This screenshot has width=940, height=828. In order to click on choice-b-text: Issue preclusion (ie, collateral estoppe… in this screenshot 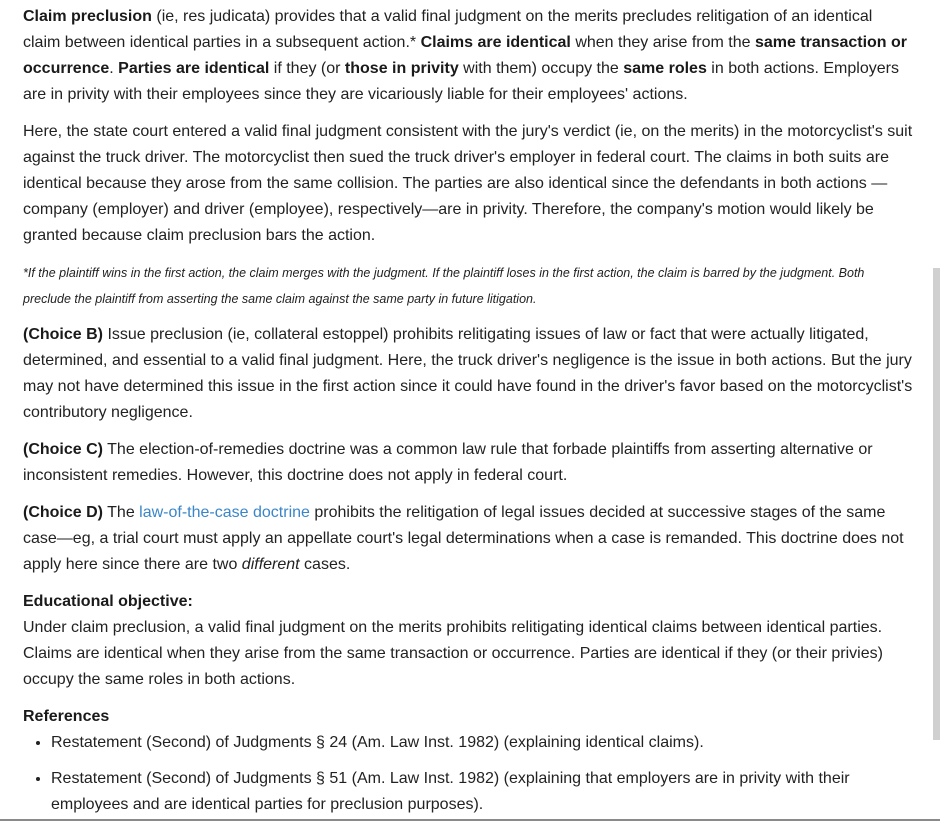, I will do `click(468, 373)`.